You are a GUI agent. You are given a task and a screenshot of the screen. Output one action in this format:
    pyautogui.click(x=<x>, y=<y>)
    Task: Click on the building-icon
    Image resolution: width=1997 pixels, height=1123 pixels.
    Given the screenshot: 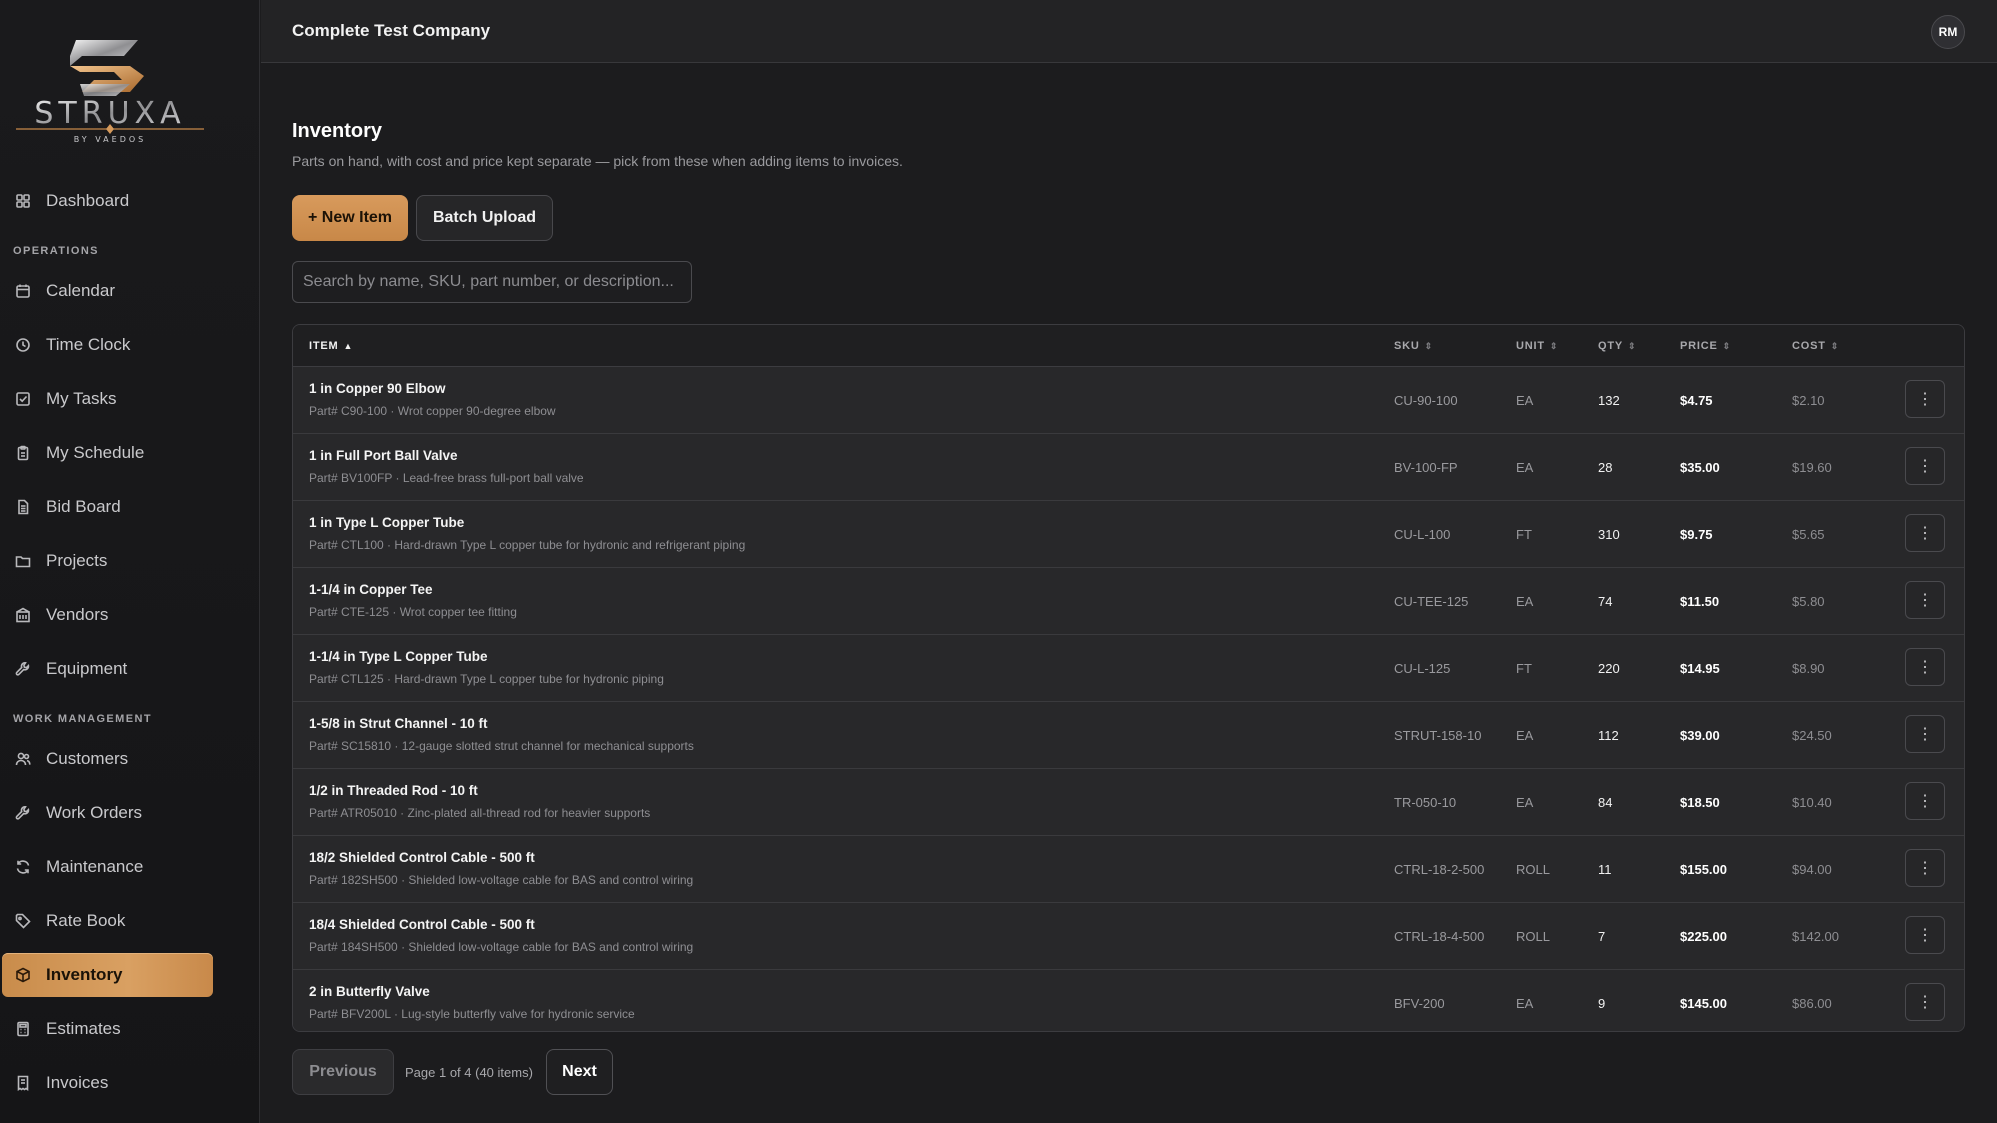 What is the action you would take?
    pyautogui.click(x=23, y=615)
    